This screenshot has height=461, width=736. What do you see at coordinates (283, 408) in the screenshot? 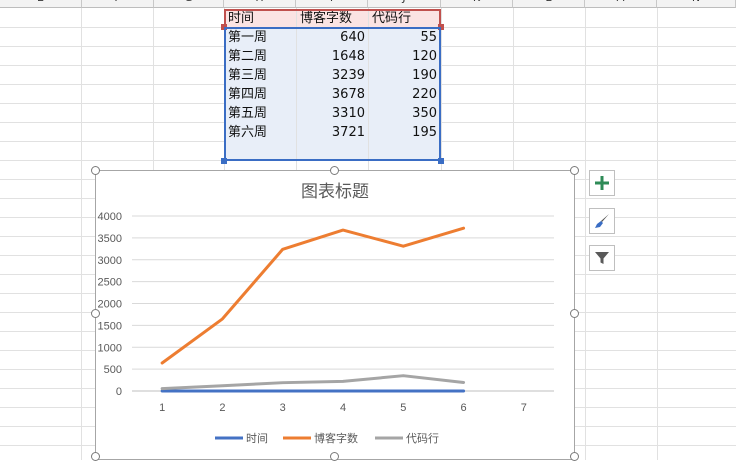
I see `x-tick-label: 3` at bounding box center [283, 408].